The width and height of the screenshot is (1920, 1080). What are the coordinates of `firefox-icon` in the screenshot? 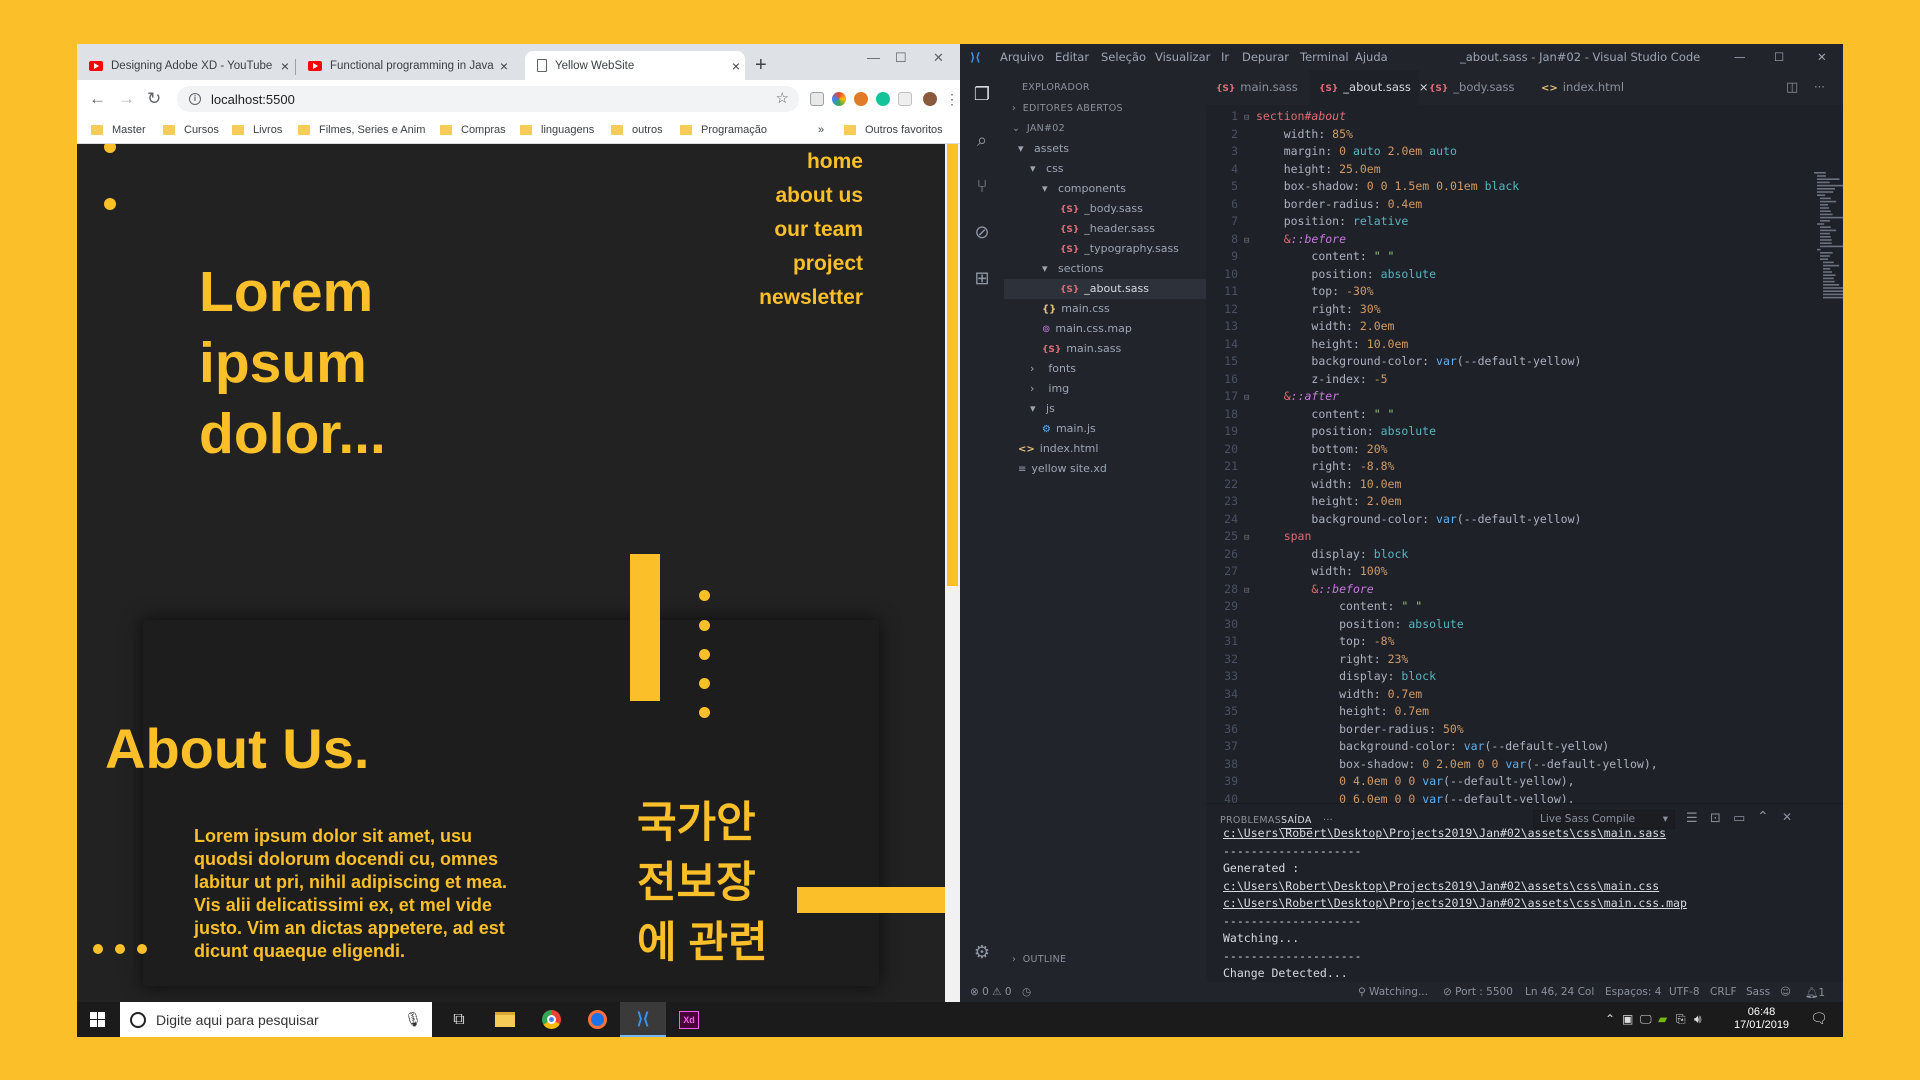 It's located at (597, 1019).